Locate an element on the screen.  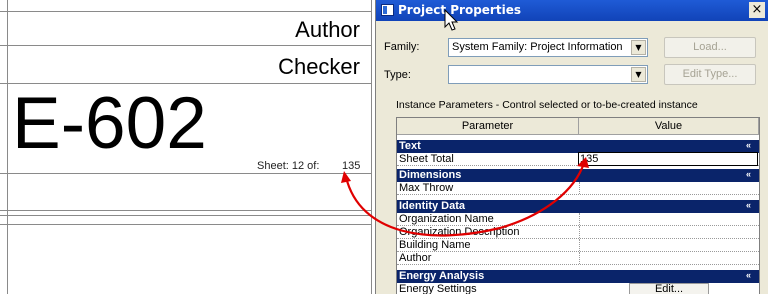
parameter-row: Organization Name is located at coordinates (578, 219).